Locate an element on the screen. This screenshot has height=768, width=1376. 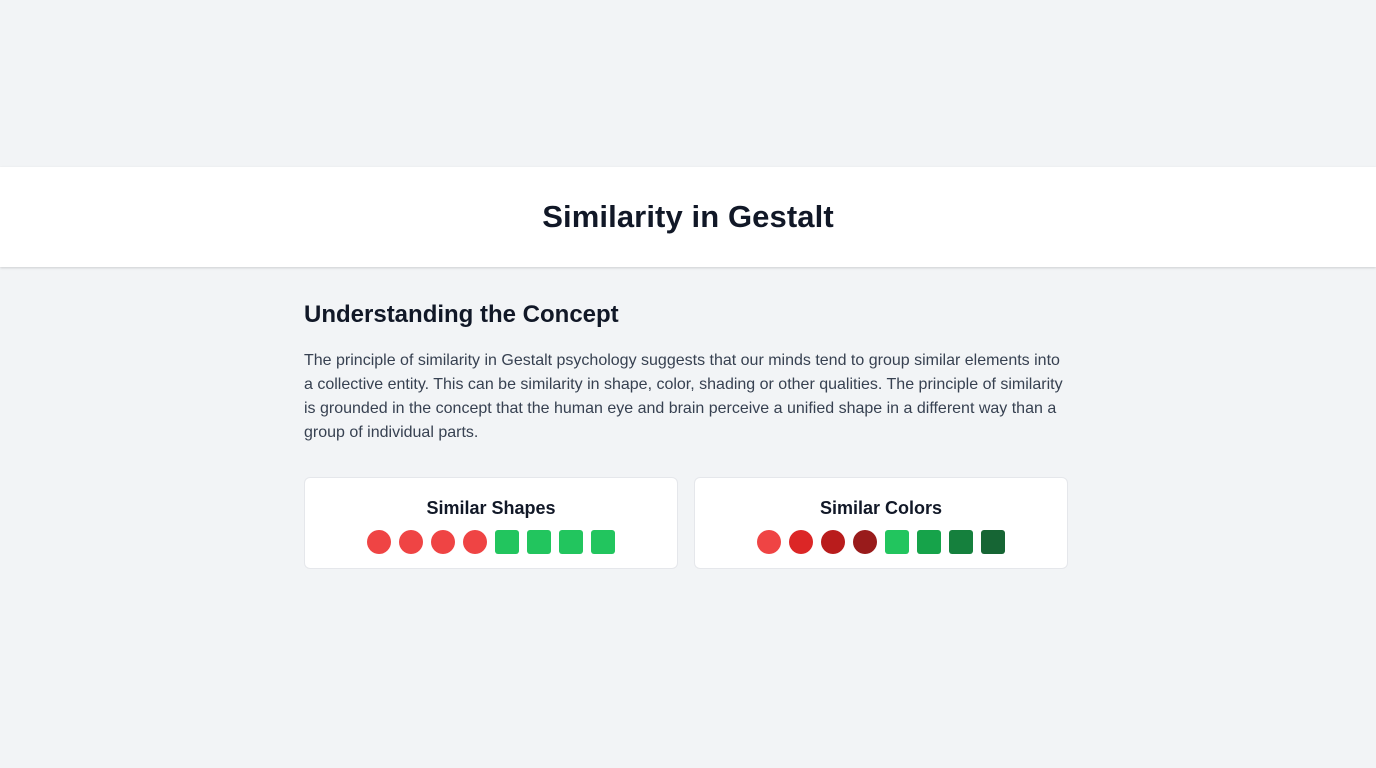
page-title: Similarity in Gestalt is located at coordinates (688, 216).